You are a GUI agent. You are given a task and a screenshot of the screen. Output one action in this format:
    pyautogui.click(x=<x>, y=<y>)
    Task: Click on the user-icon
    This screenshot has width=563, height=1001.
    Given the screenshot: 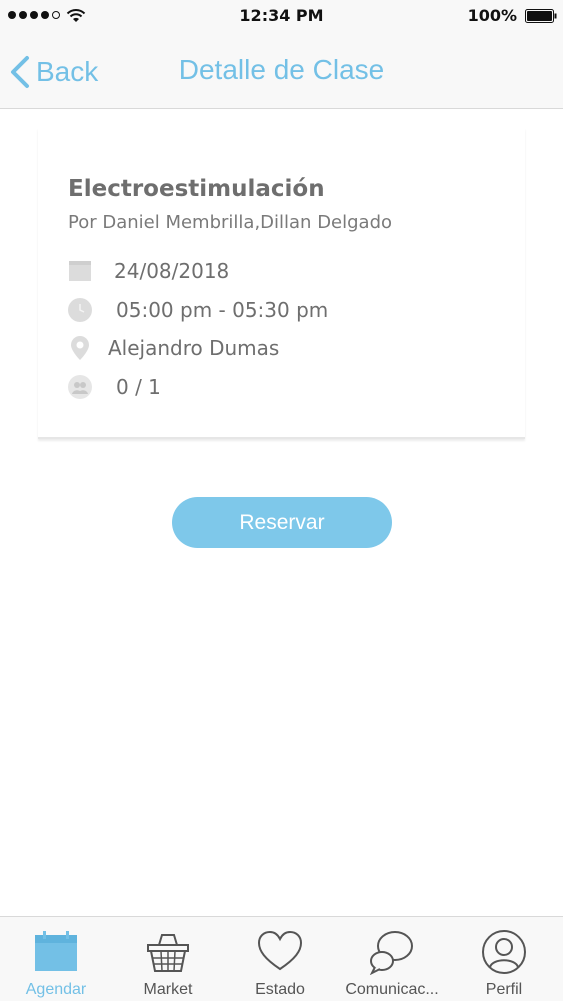 What is the action you would take?
    pyautogui.click(x=504, y=952)
    